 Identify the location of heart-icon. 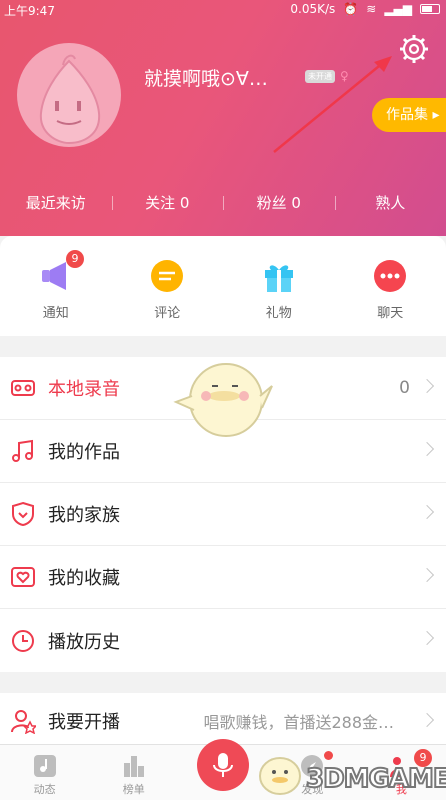
(23, 577).